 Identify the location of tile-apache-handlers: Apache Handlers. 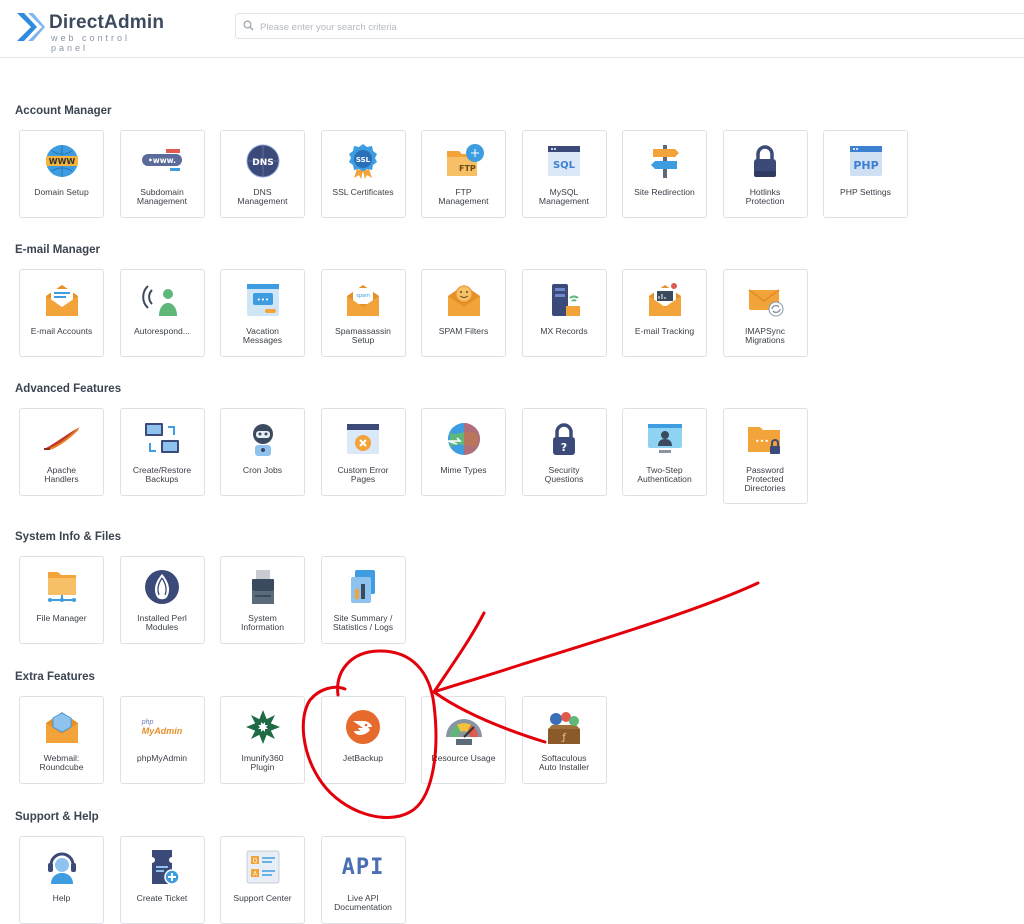
(61, 452).